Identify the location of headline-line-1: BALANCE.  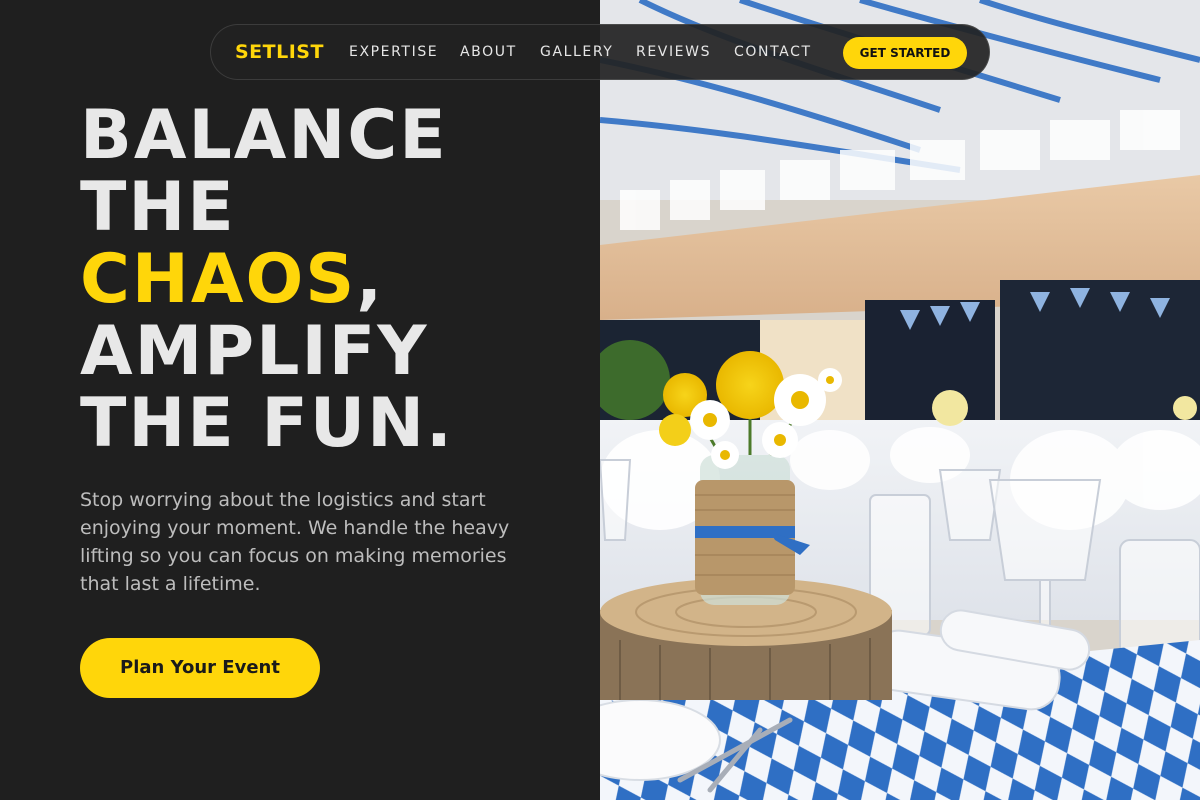
(264, 135).